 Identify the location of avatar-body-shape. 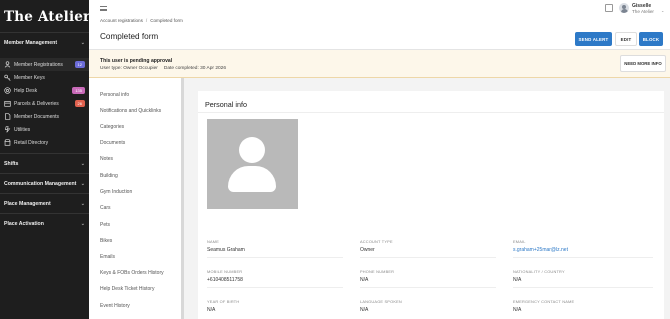
(252, 179).